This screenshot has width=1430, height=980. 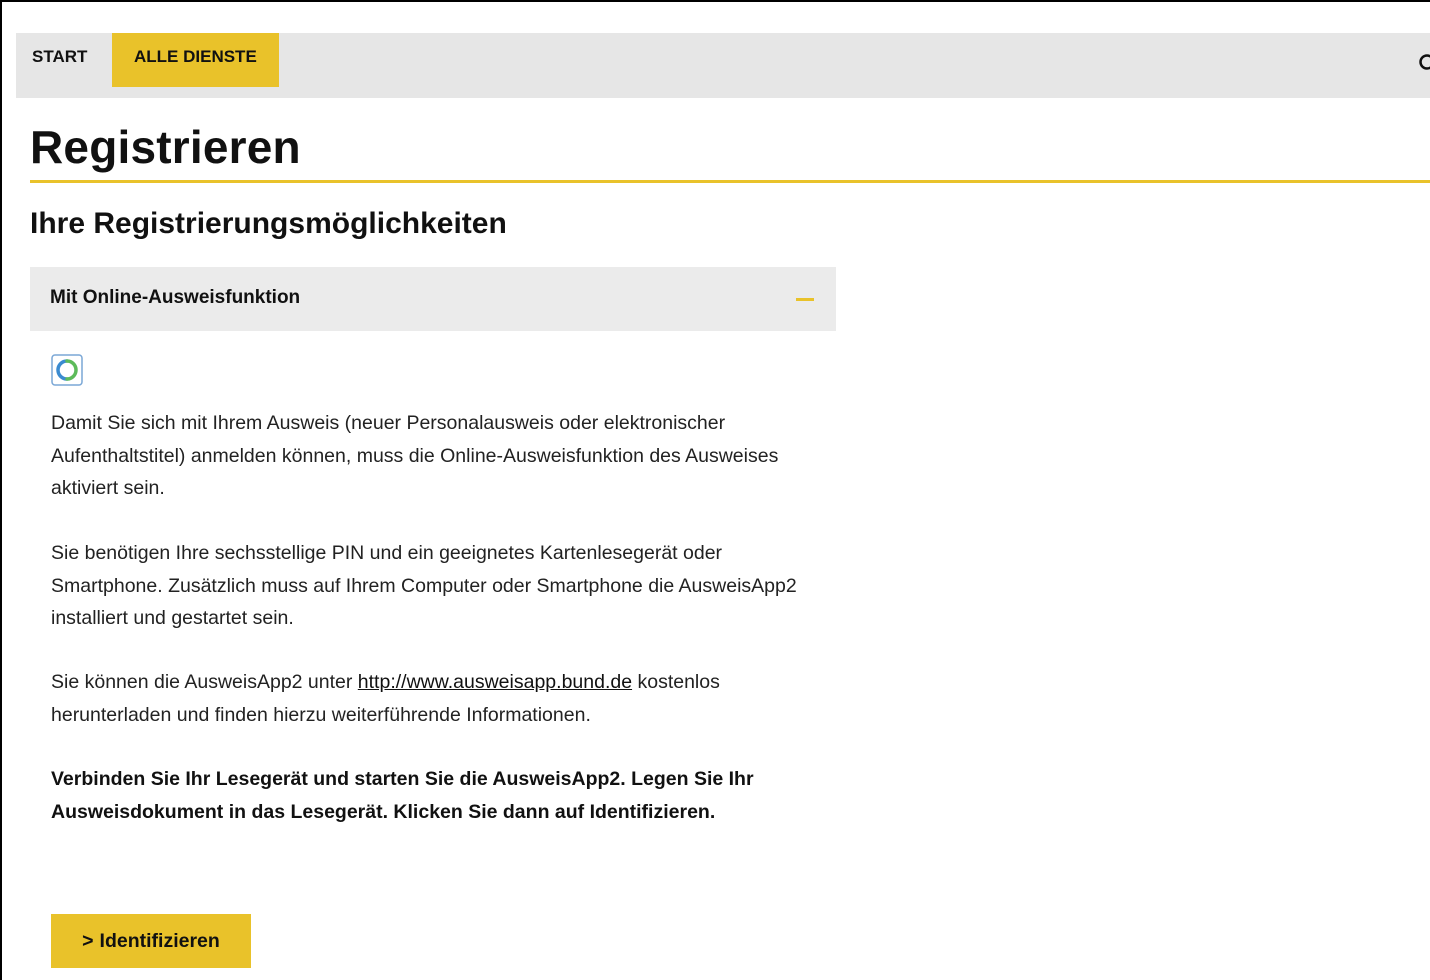 What do you see at coordinates (495, 682) in the screenshot?
I see `ausweisapp-link: http://www.ausweisapp.bund.de` at bounding box center [495, 682].